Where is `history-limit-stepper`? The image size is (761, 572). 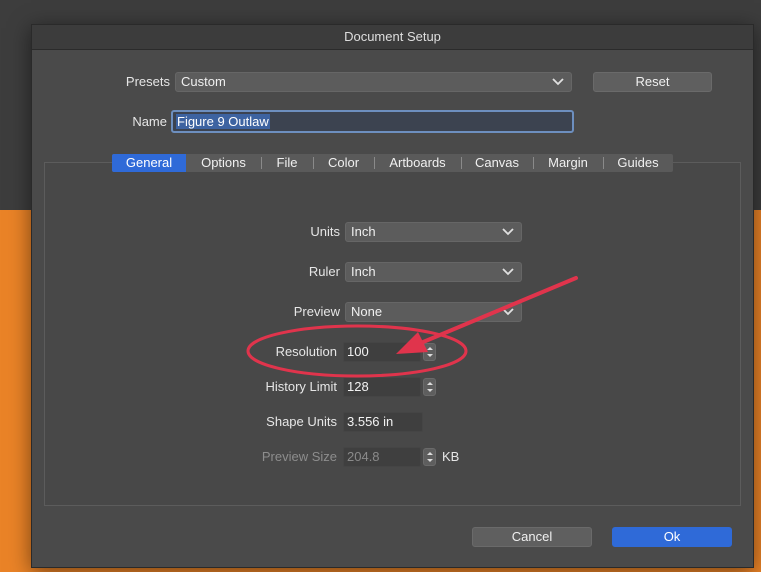
history-limit-stepper is located at coordinates (429, 387).